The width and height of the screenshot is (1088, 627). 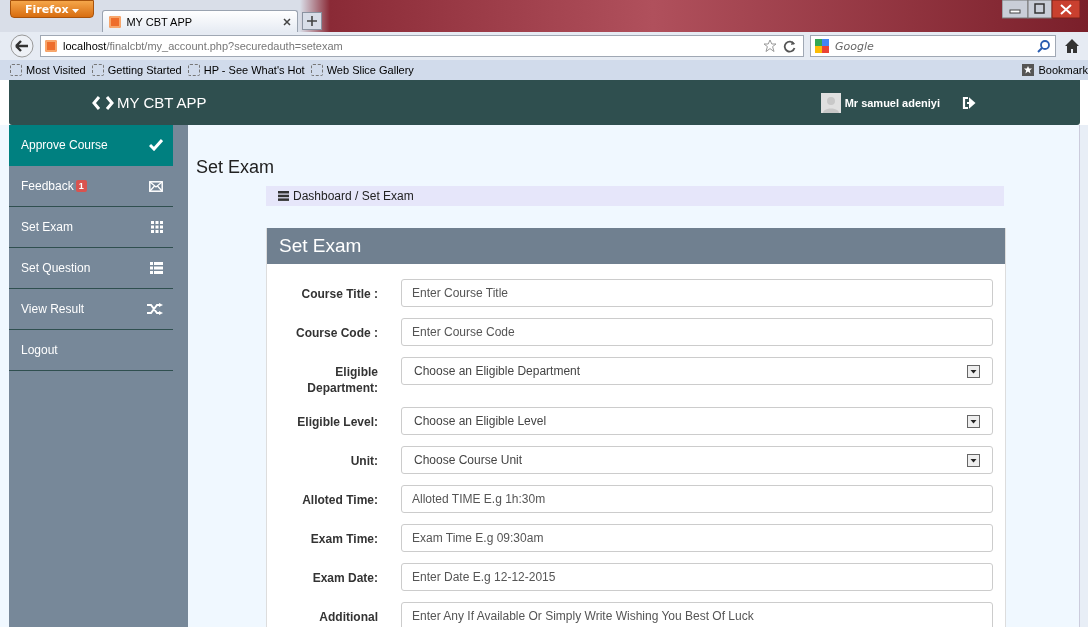 What do you see at coordinates (362, 70) in the screenshot?
I see `bookmark-link: Web Slice Gallery` at bounding box center [362, 70].